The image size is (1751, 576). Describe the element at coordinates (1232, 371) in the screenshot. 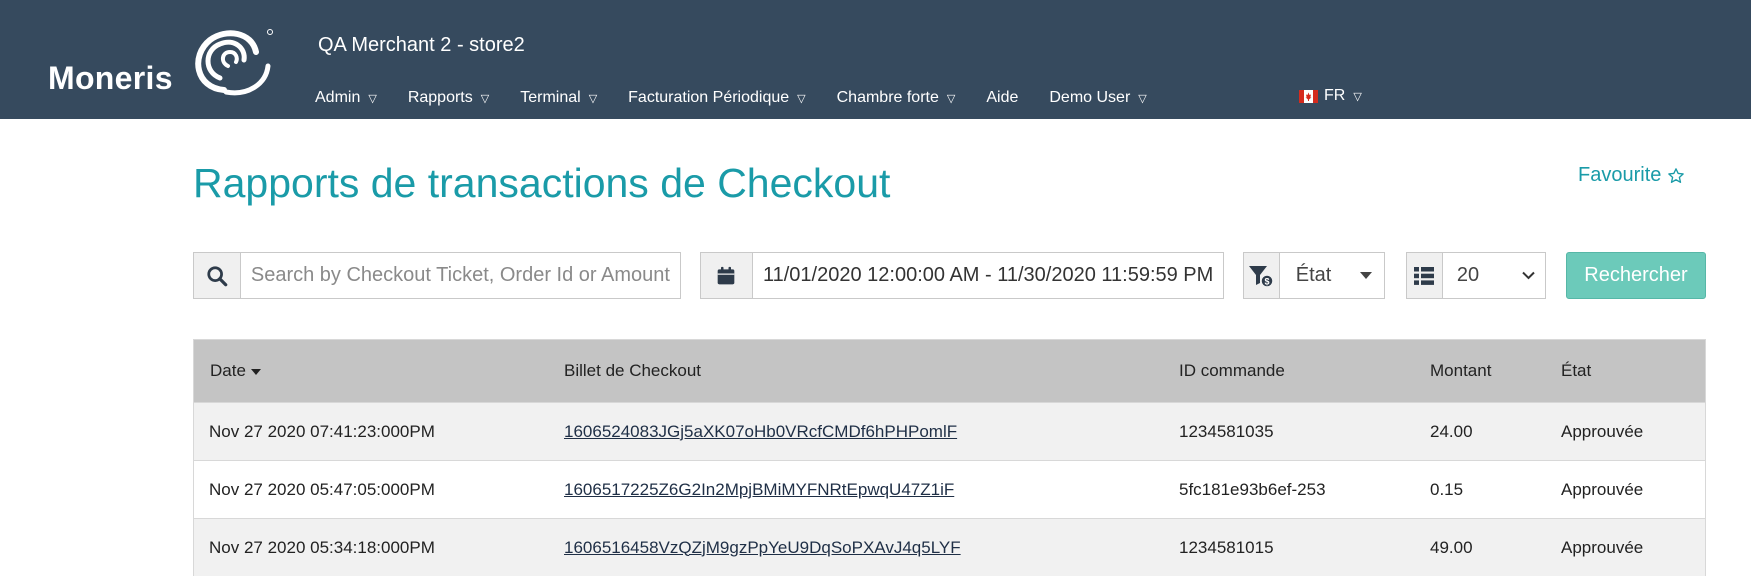

I see `column-header-order-id: ID commande` at that location.